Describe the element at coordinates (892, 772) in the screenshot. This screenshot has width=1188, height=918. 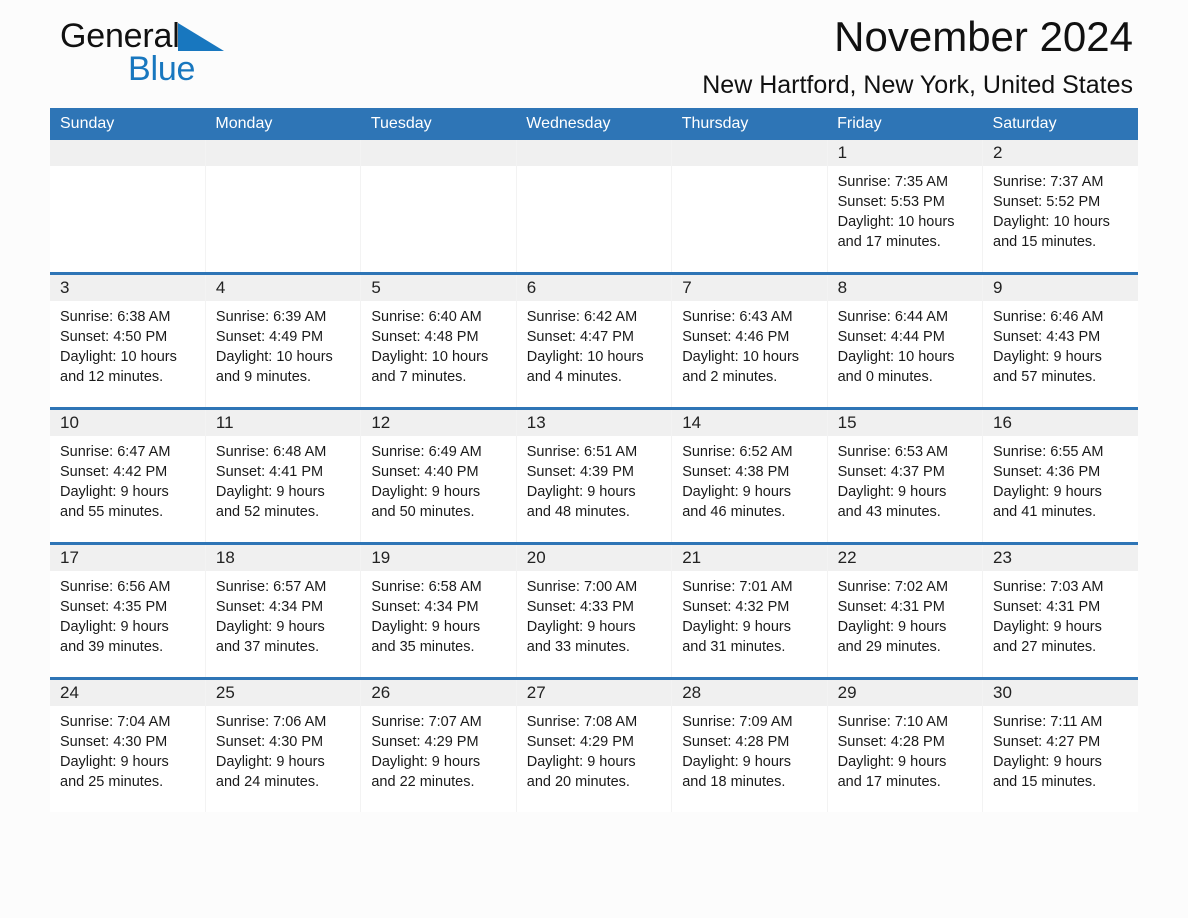
I see `daylight-text: Daylight: 9 hours and 17 minutes.` at that location.